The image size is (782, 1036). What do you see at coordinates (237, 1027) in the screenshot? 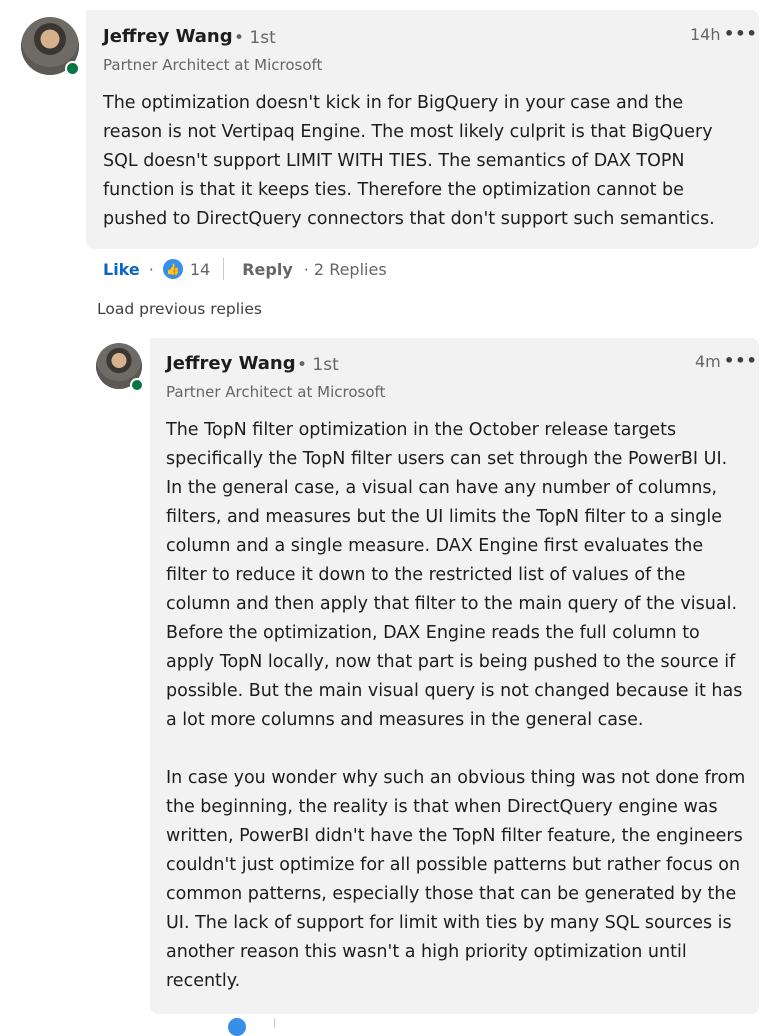
I see `reaction-icon` at bounding box center [237, 1027].